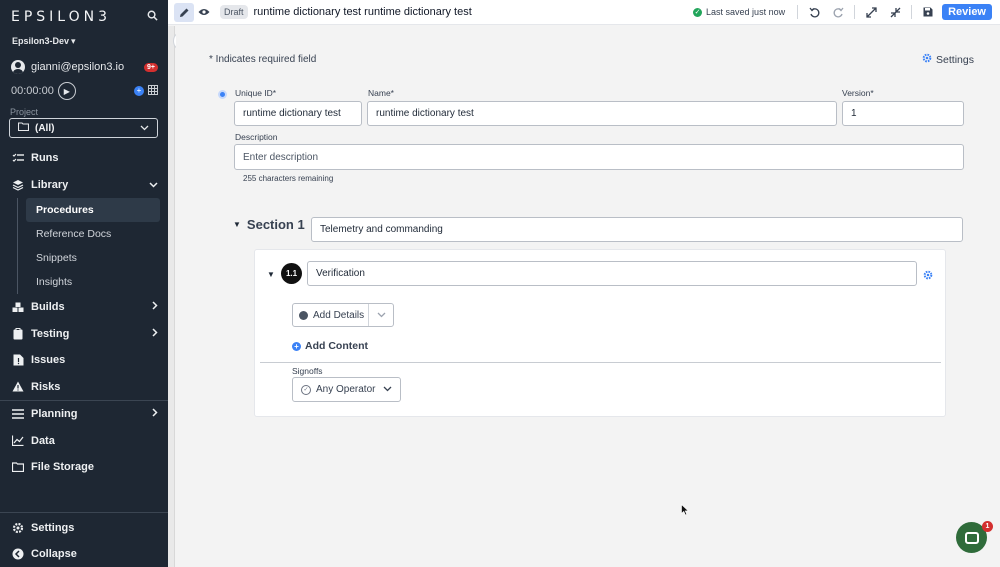 The image size is (1000, 567). Describe the element at coordinates (66, 91) in the screenshot. I see `play-icon: ▶` at that location.